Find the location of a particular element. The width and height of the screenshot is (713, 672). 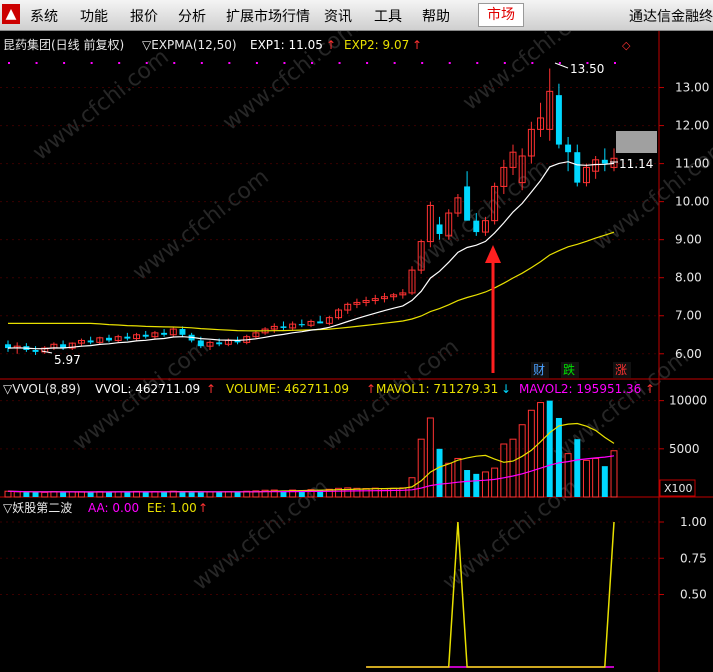

rise-marker: 涨 is located at coordinates (621, 369).